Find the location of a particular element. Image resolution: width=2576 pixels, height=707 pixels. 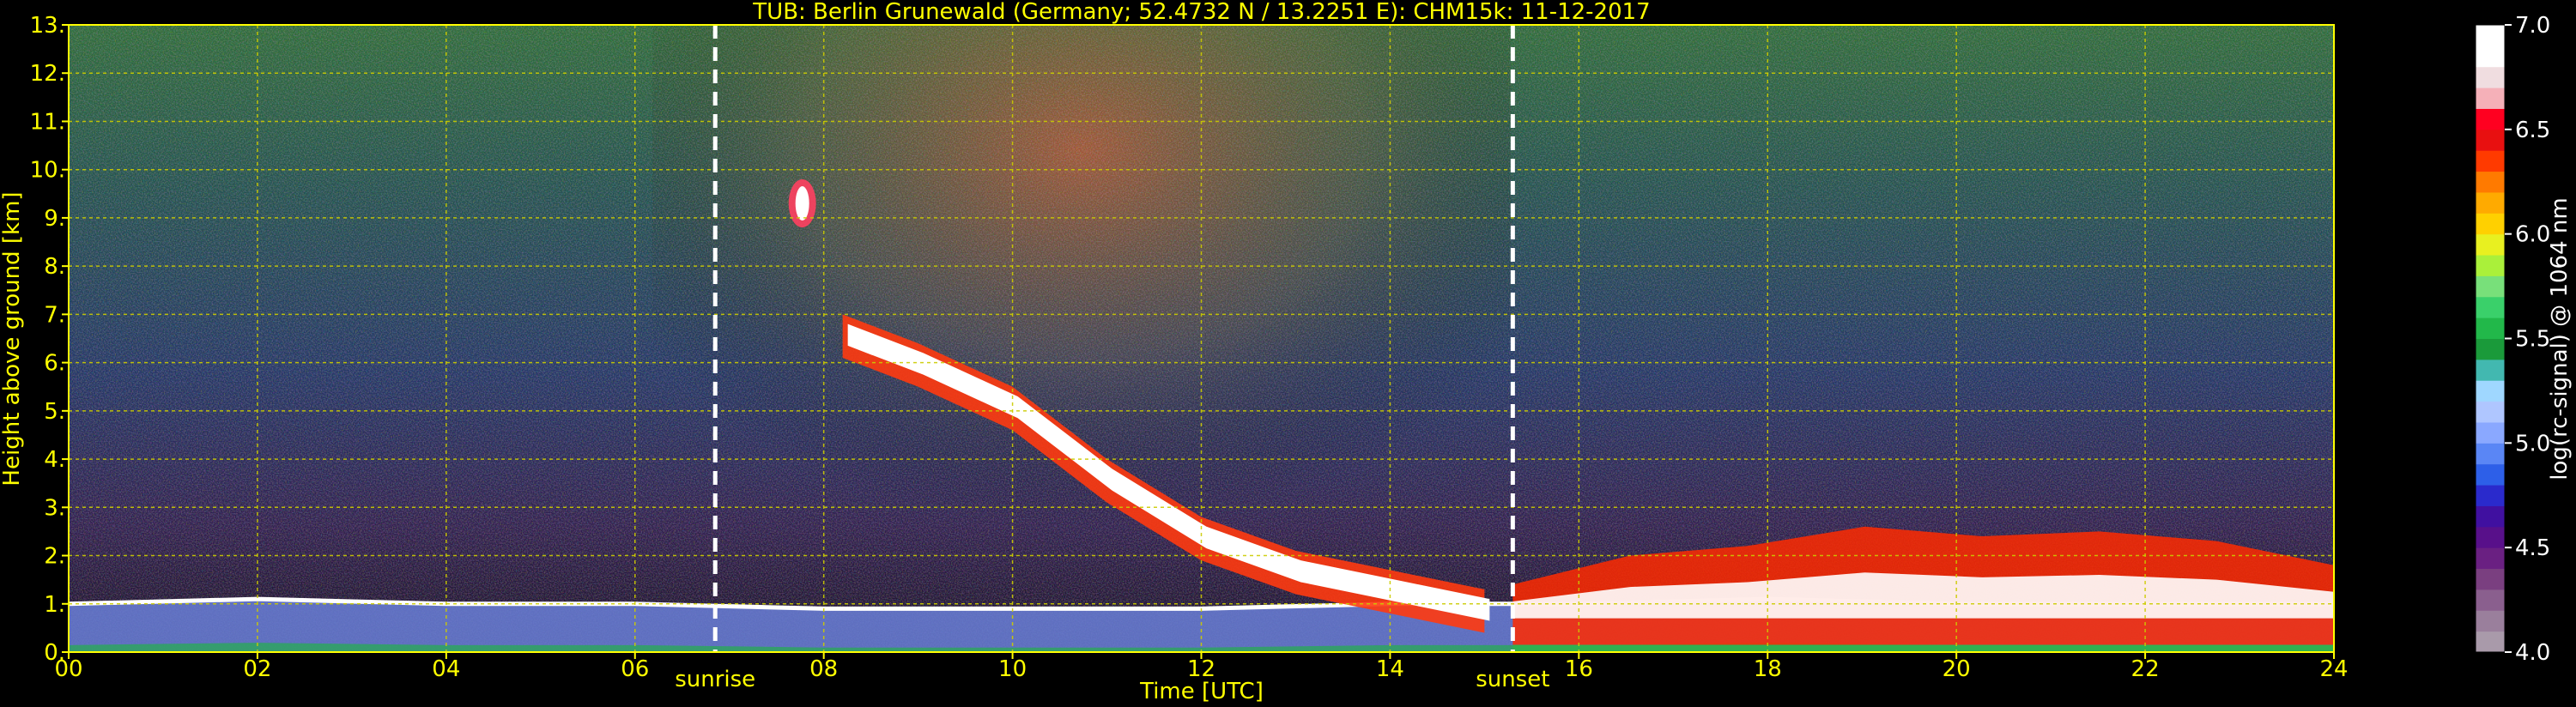

y-tick-label: 11. is located at coordinates (47, 122).